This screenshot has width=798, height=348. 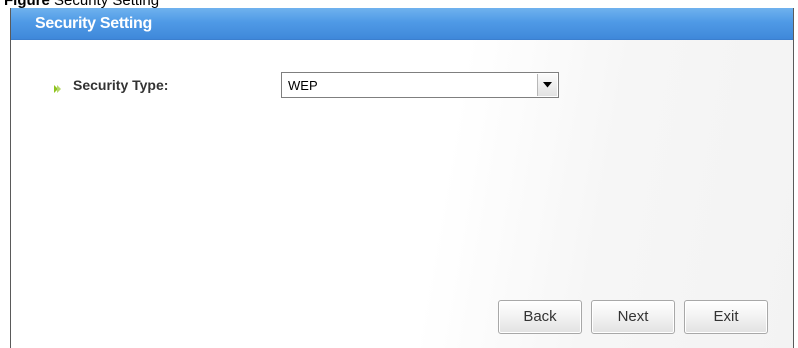 What do you see at coordinates (303, 85) in the screenshot?
I see `security-type-value: WEP` at bounding box center [303, 85].